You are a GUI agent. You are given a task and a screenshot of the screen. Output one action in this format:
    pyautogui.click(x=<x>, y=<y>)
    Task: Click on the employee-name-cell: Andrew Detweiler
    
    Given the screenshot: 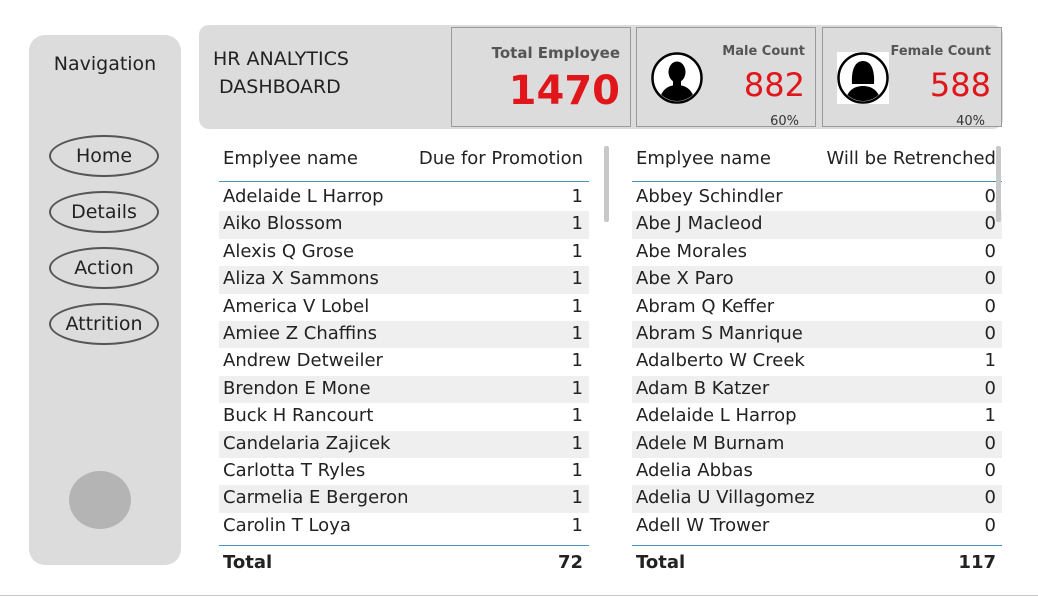 What is the action you would take?
    pyautogui.click(x=303, y=361)
    